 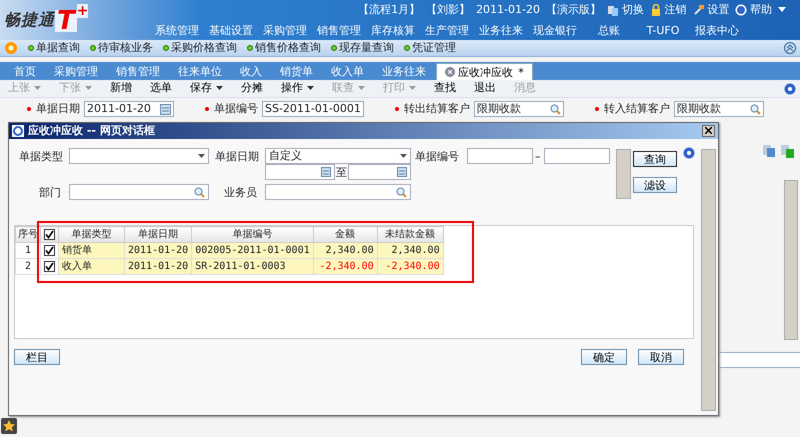 I want to click on toolbar-button: 退出, so click(x=485, y=88).